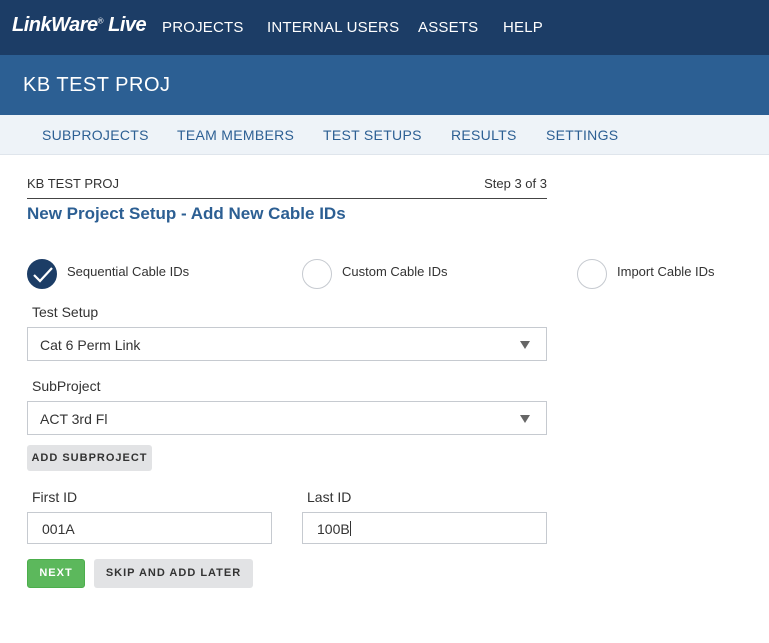 Image resolution: width=769 pixels, height=643 pixels. Describe the element at coordinates (56, 573) in the screenshot. I see `next-button: NEXT` at that location.